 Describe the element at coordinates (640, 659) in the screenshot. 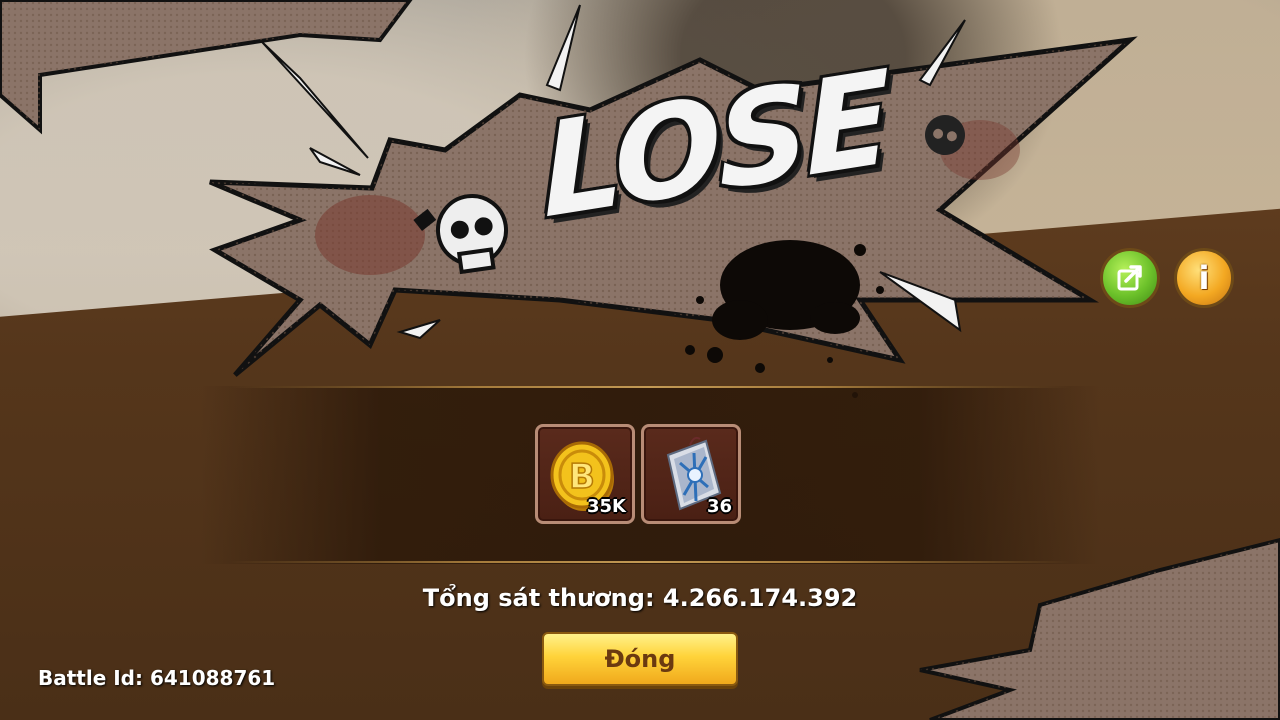

I see `close-button: Đóng` at that location.